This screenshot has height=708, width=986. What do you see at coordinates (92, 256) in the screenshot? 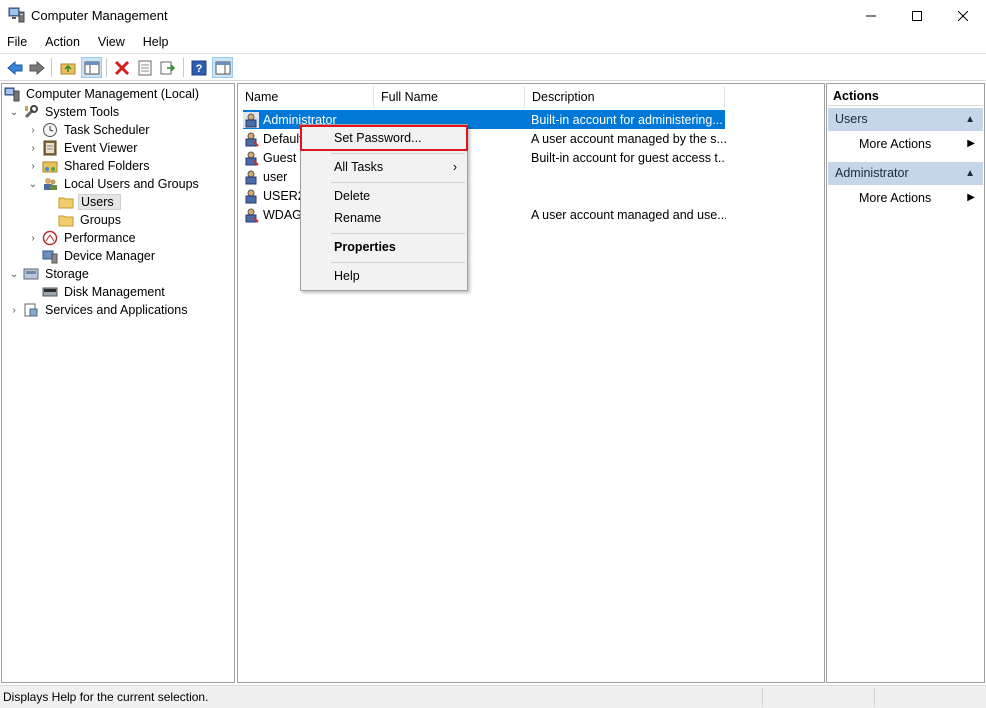
I see `tree-item-device-manager: Device Manager` at bounding box center [92, 256].